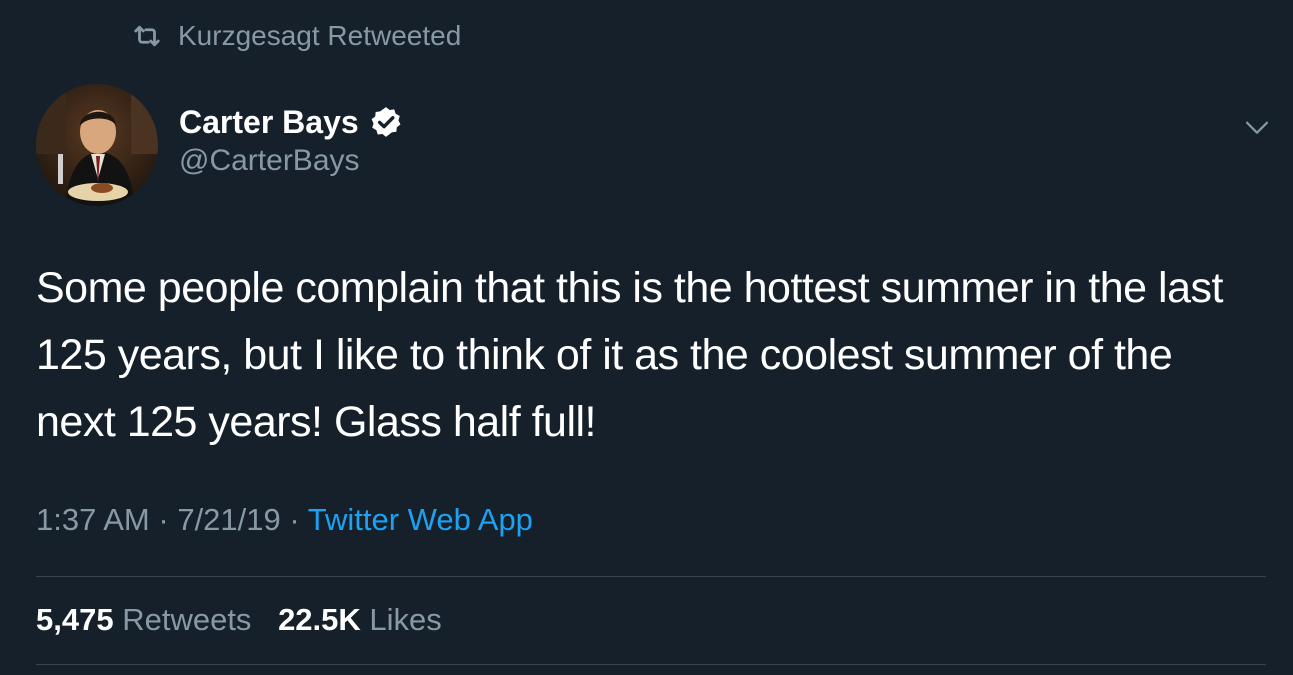 The width and height of the screenshot is (1293, 675). What do you see at coordinates (269, 161) in the screenshot?
I see `author-handle: @CarterBays` at bounding box center [269, 161].